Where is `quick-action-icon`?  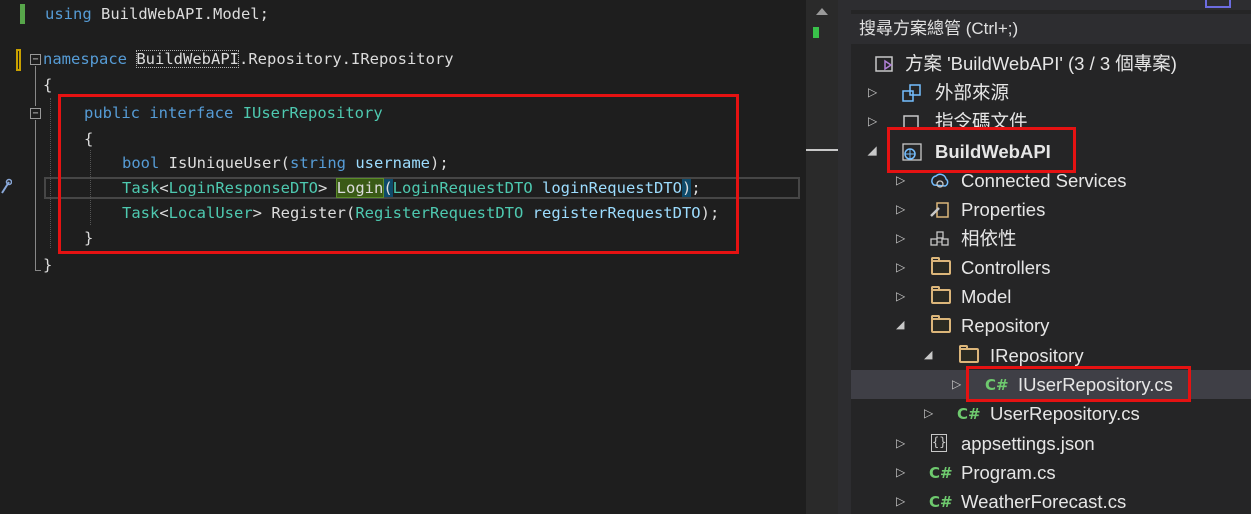 quick-action-icon is located at coordinates (6, 187).